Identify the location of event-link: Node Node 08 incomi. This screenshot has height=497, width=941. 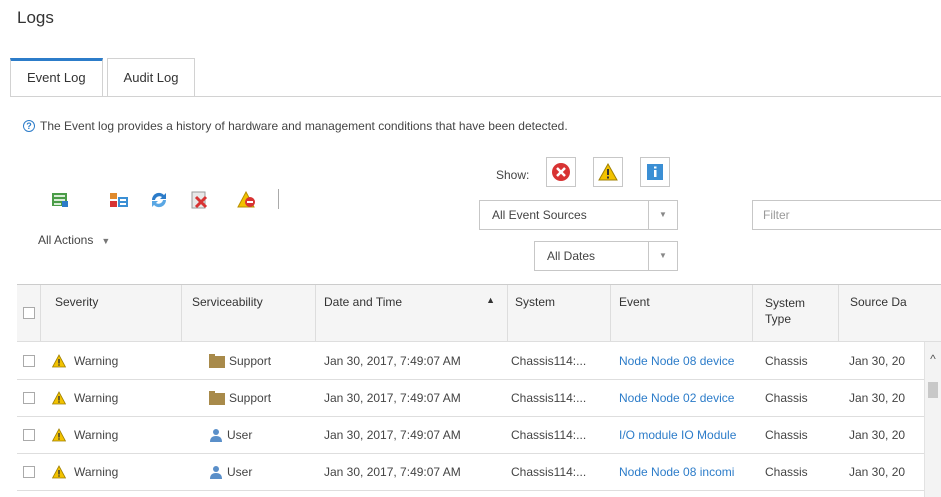
(676, 472).